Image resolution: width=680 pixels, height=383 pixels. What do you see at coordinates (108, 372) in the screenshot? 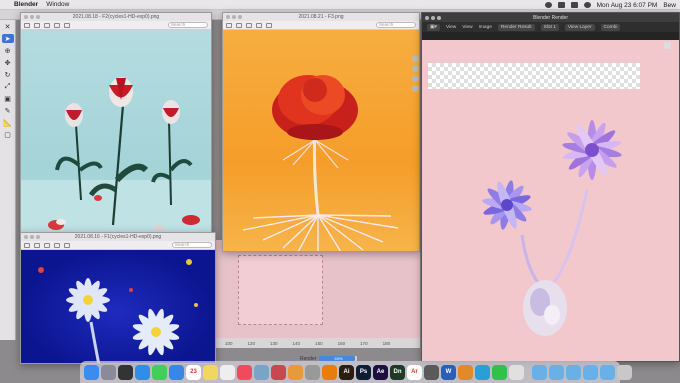
I see `launchpad-icon` at bounding box center [108, 372].